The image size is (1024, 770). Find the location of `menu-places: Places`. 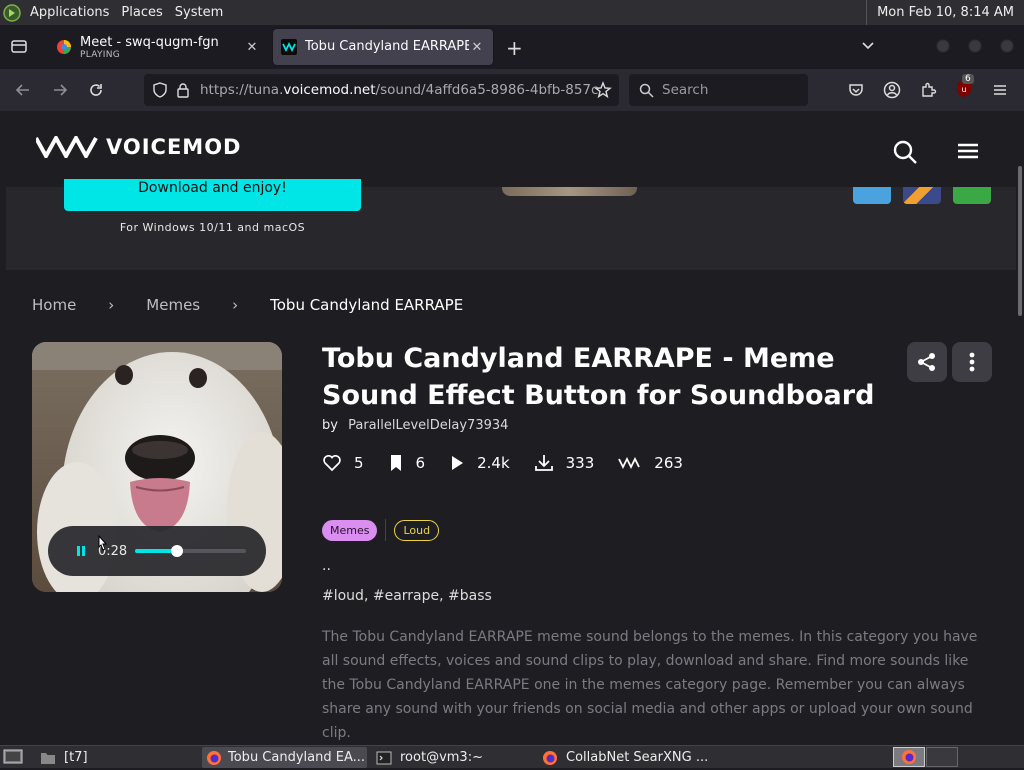

menu-places: Places is located at coordinates (141, 12).